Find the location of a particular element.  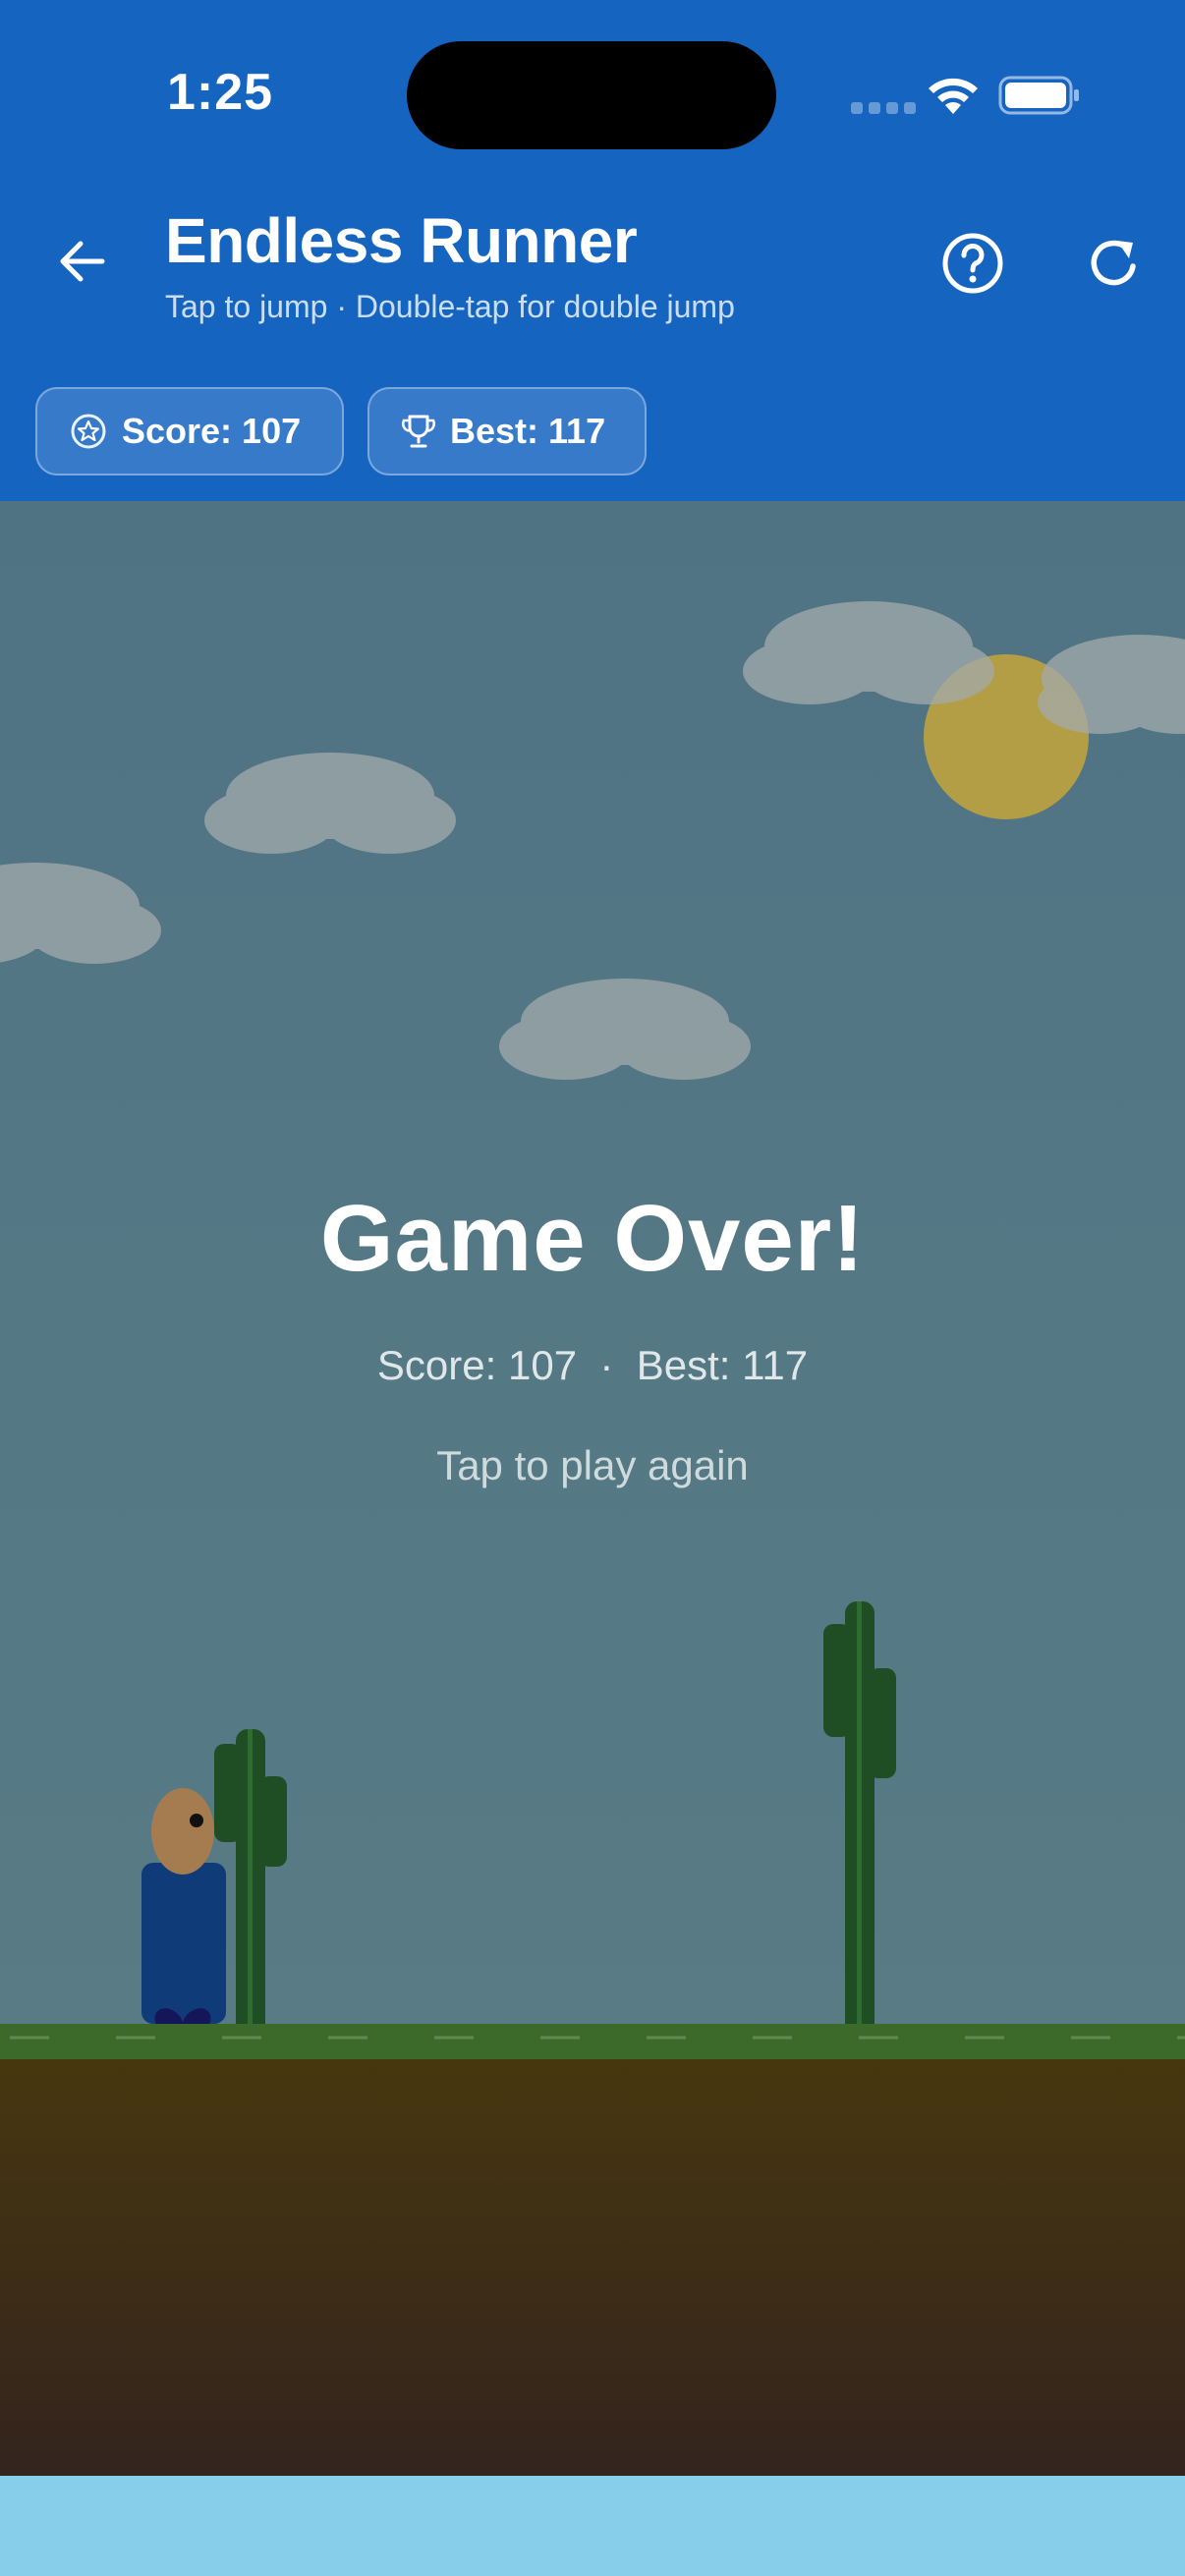

bottom-safe-area is located at coordinates (592, 2526).